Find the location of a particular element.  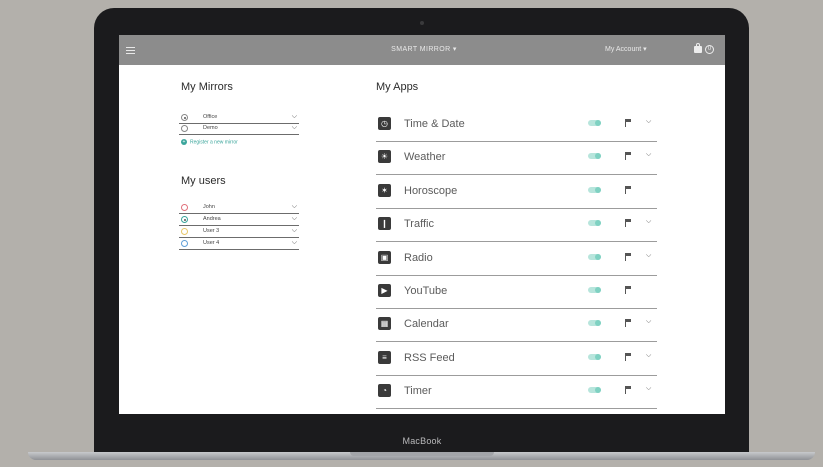

app-name: Weather is located at coordinates (425, 157).